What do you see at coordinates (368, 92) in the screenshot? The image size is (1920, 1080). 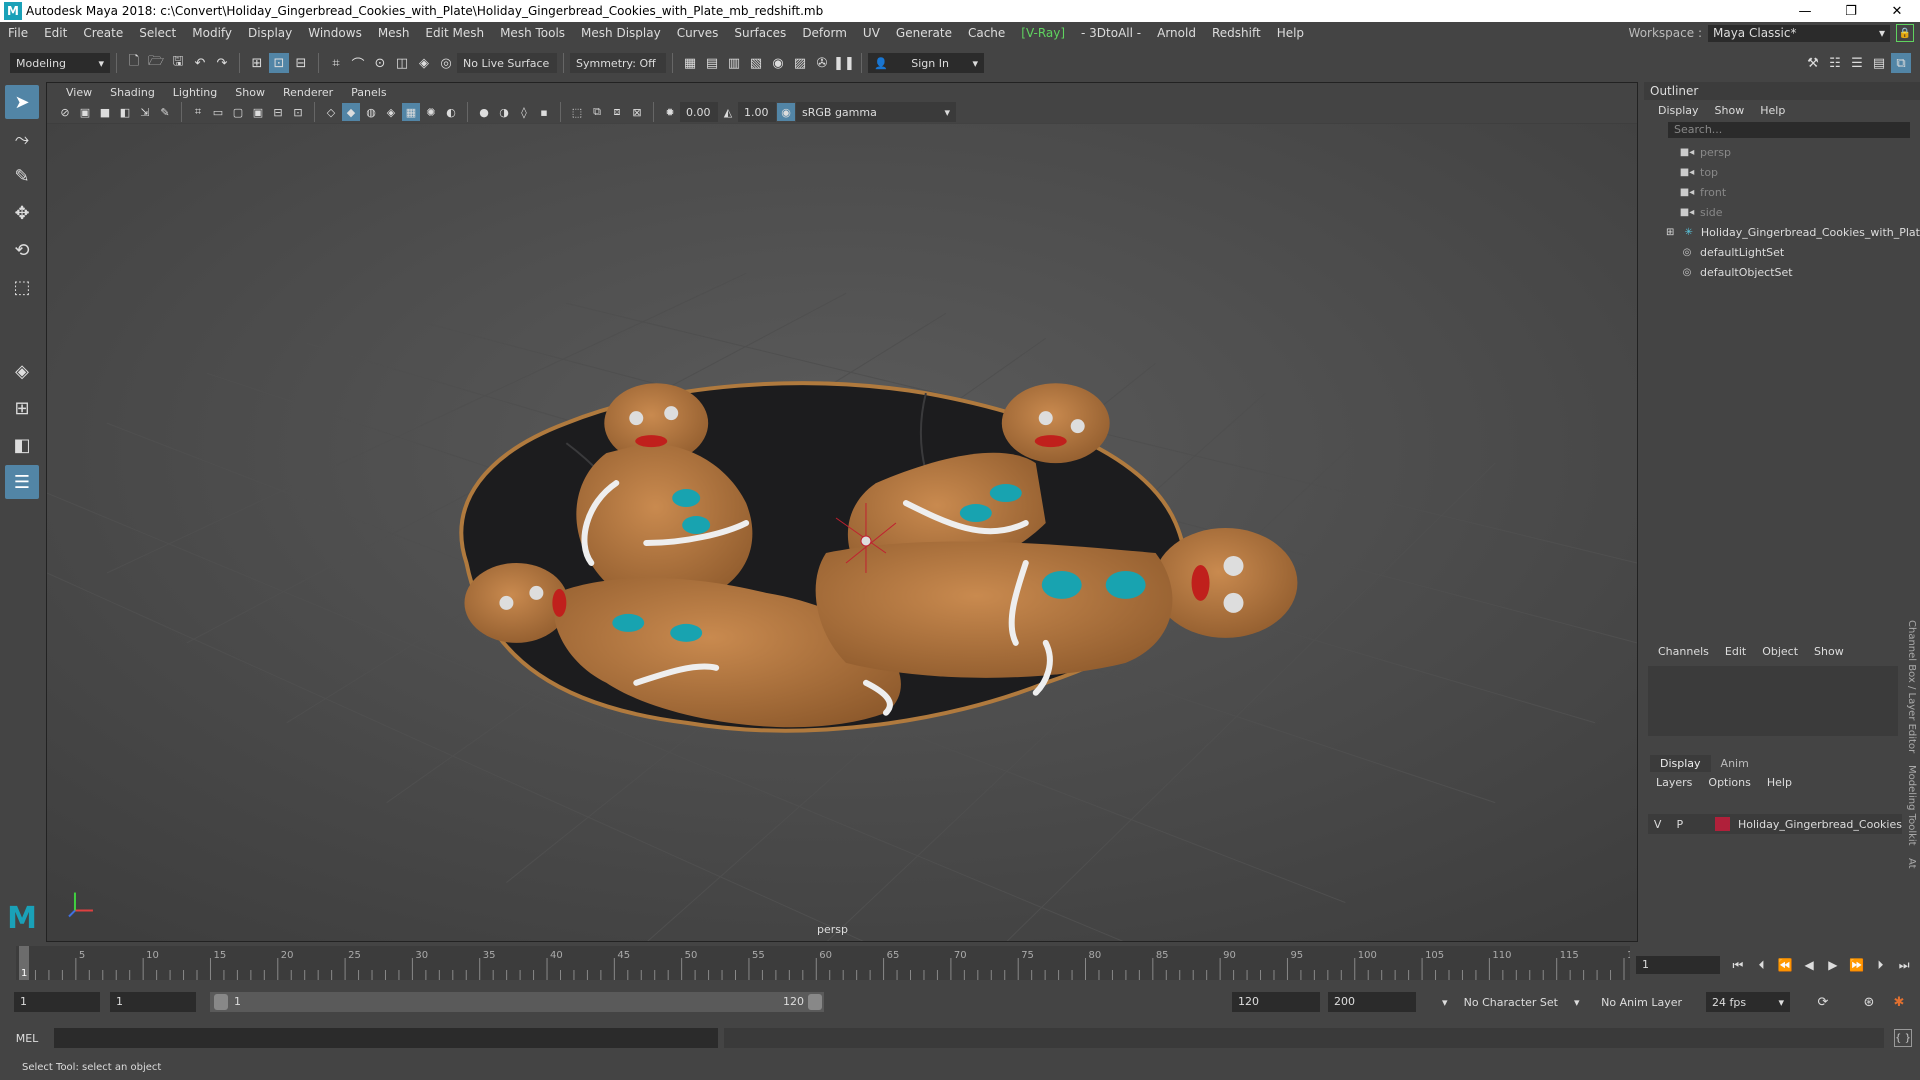 I see `viewport-menu-panels: Panels` at bounding box center [368, 92].